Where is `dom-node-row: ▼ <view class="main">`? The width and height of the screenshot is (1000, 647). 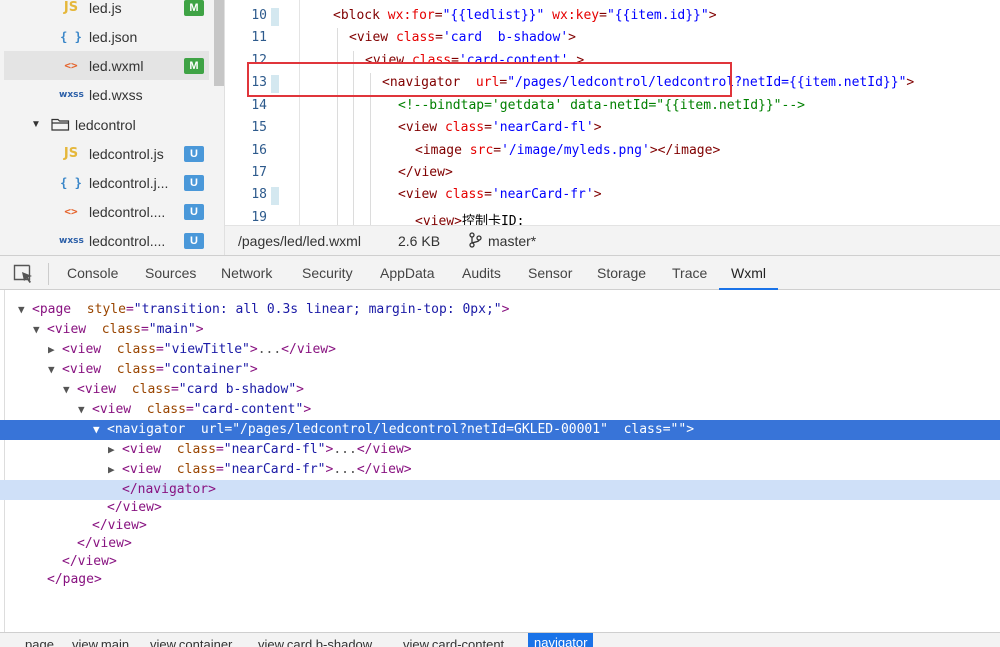 dom-node-row: ▼ <view class="main"> is located at coordinates (500, 330).